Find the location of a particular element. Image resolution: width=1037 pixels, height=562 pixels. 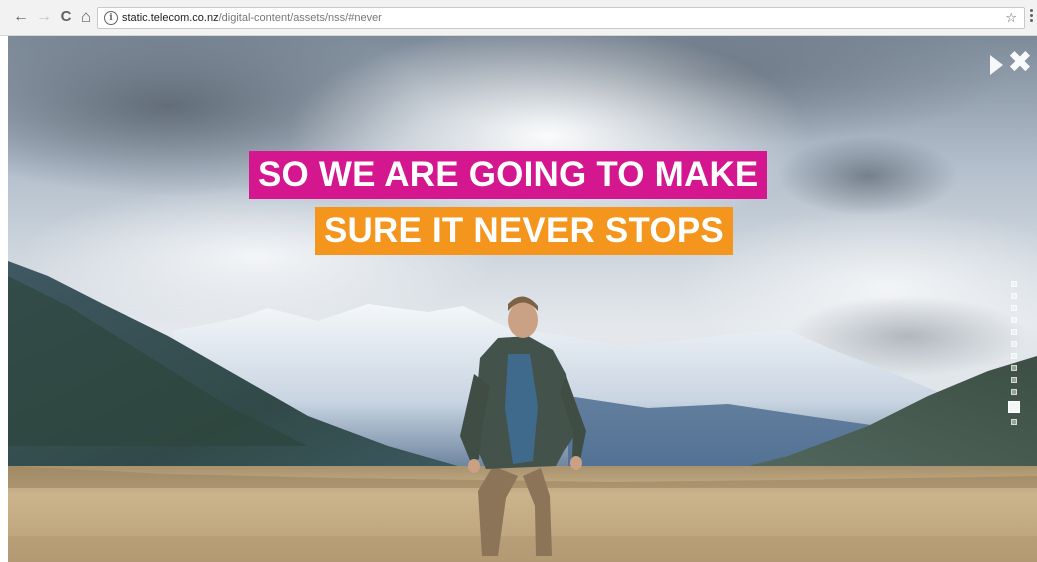

close-icon: ✖ is located at coordinates (1020, 63).